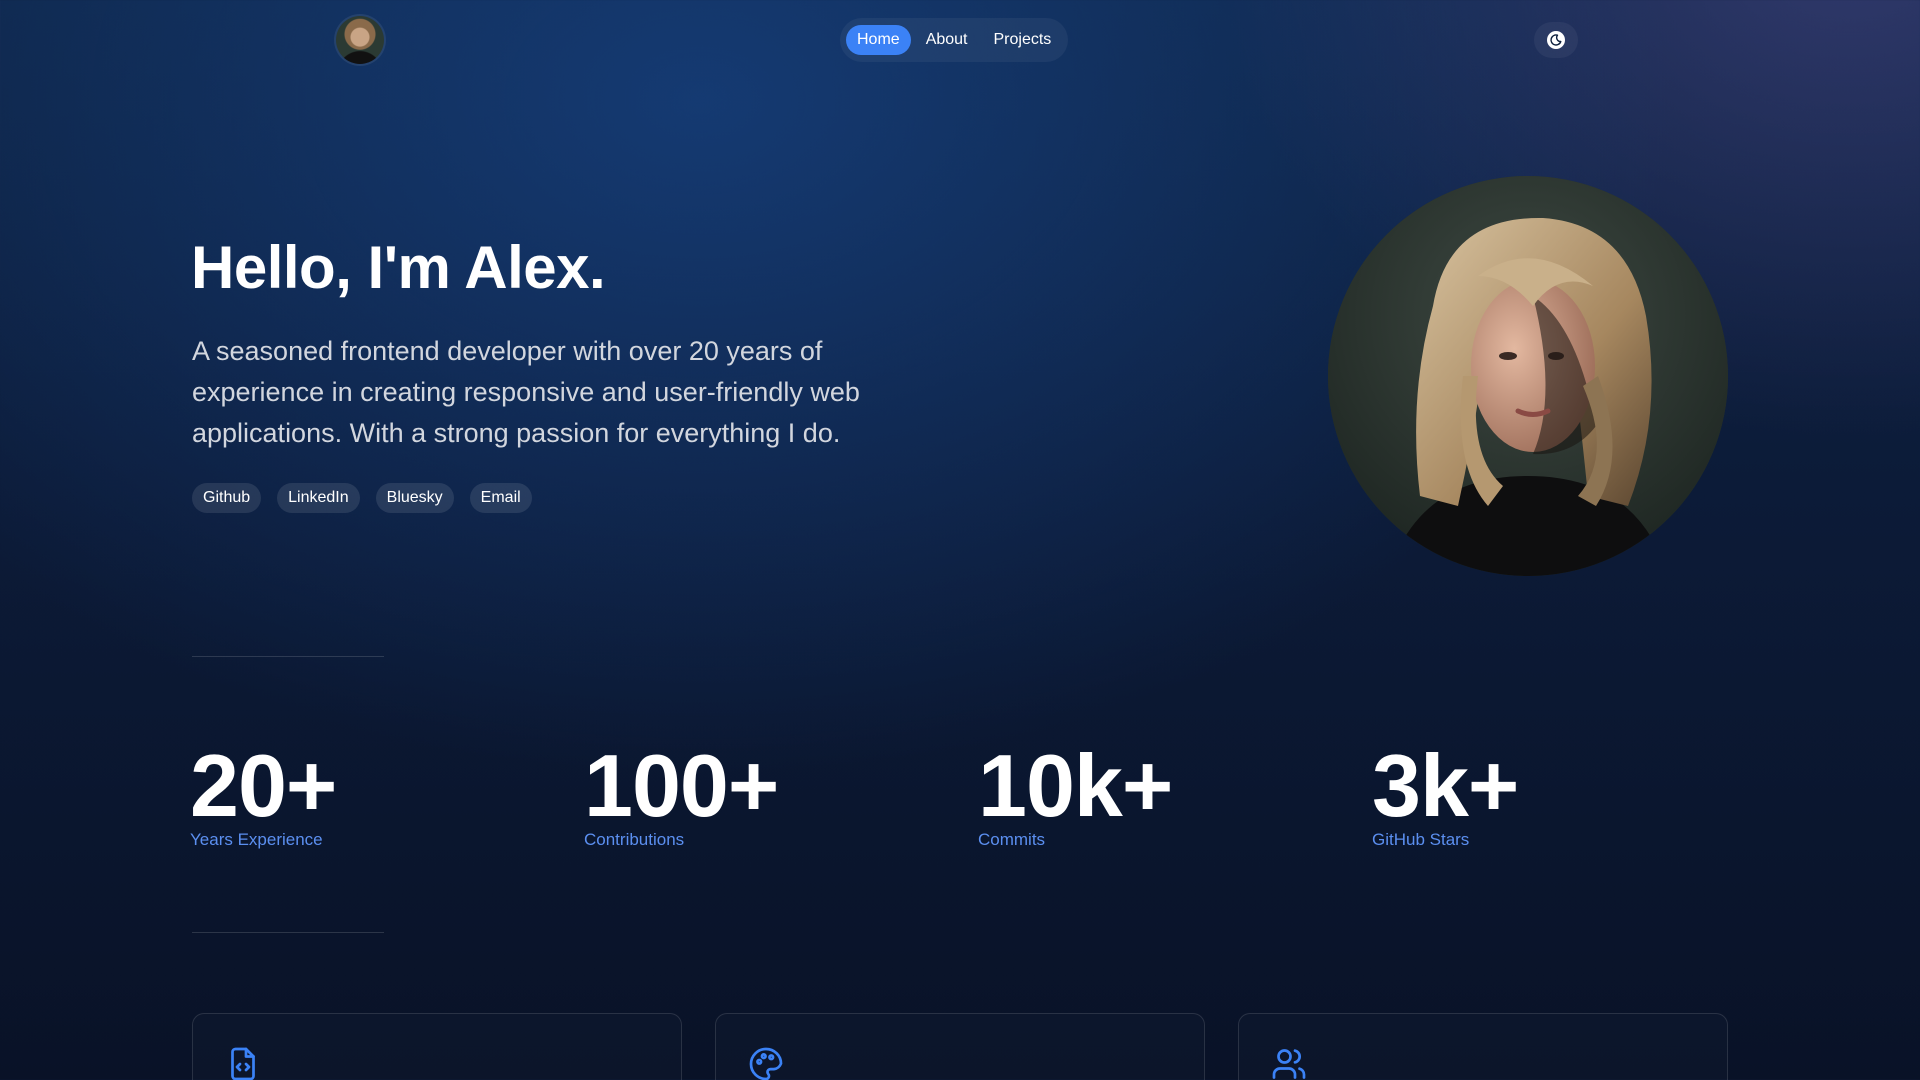 This screenshot has height=1080, width=1920. What do you see at coordinates (500, 498) in the screenshot?
I see `social-link-email: Email` at bounding box center [500, 498].